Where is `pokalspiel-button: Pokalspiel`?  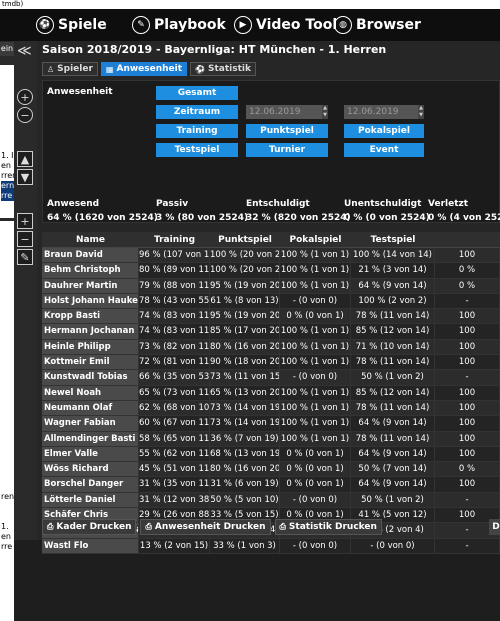
pokalspiel-button: Pokalspiel is located at coordinates (384, 131).